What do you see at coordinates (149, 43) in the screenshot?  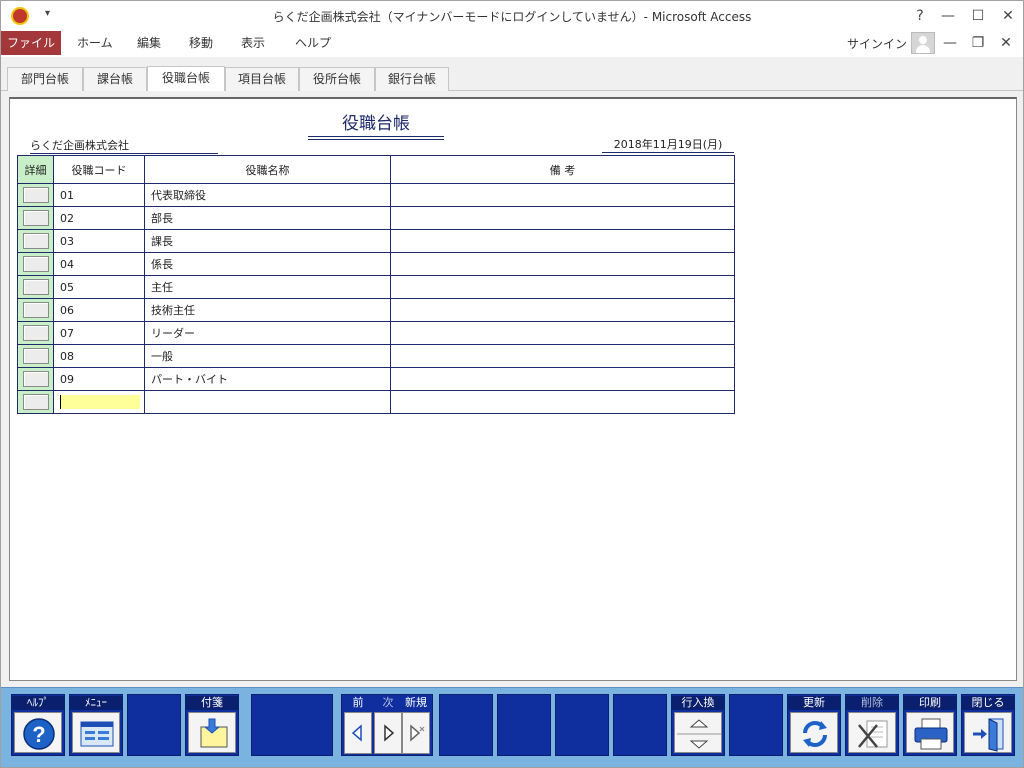 I see `menu-edit: 編集` at bounding box center [149, 43].